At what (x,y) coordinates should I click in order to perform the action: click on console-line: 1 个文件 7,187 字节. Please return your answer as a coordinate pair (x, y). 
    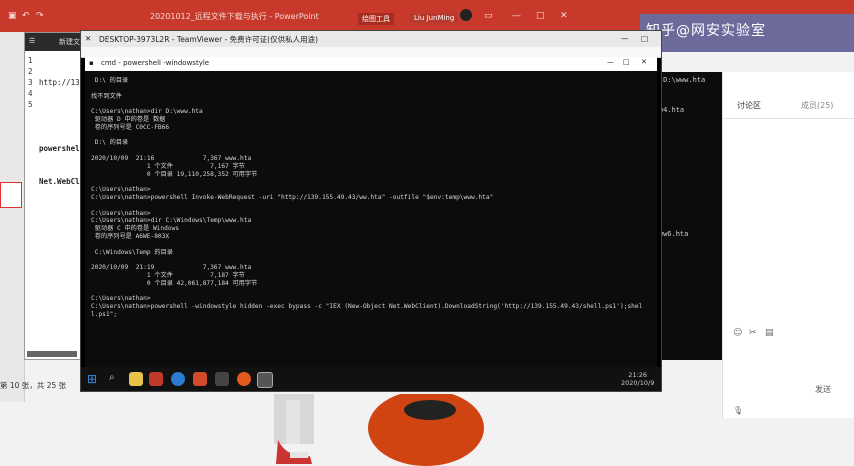
    Looking at the image, I should click on (168, 275).